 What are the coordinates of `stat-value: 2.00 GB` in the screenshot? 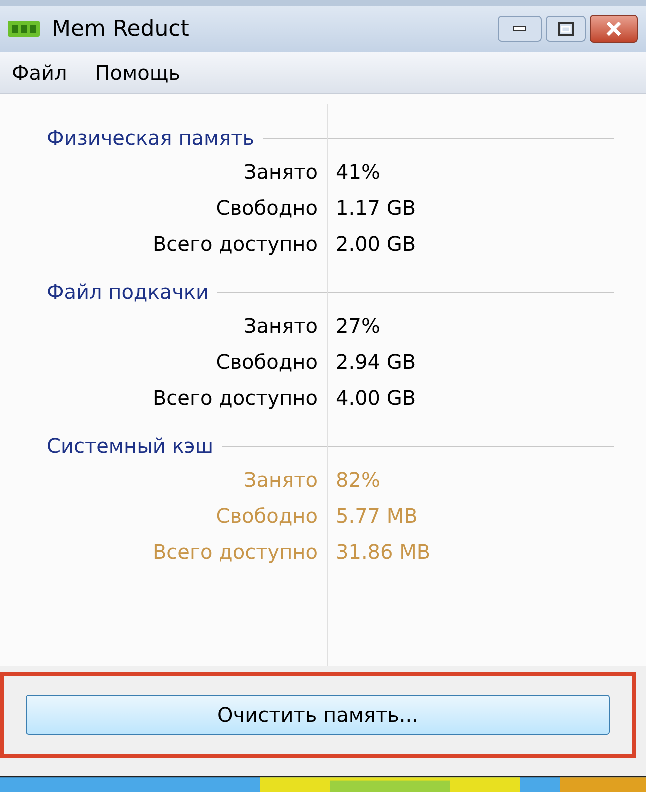 It's located at (376, 244).